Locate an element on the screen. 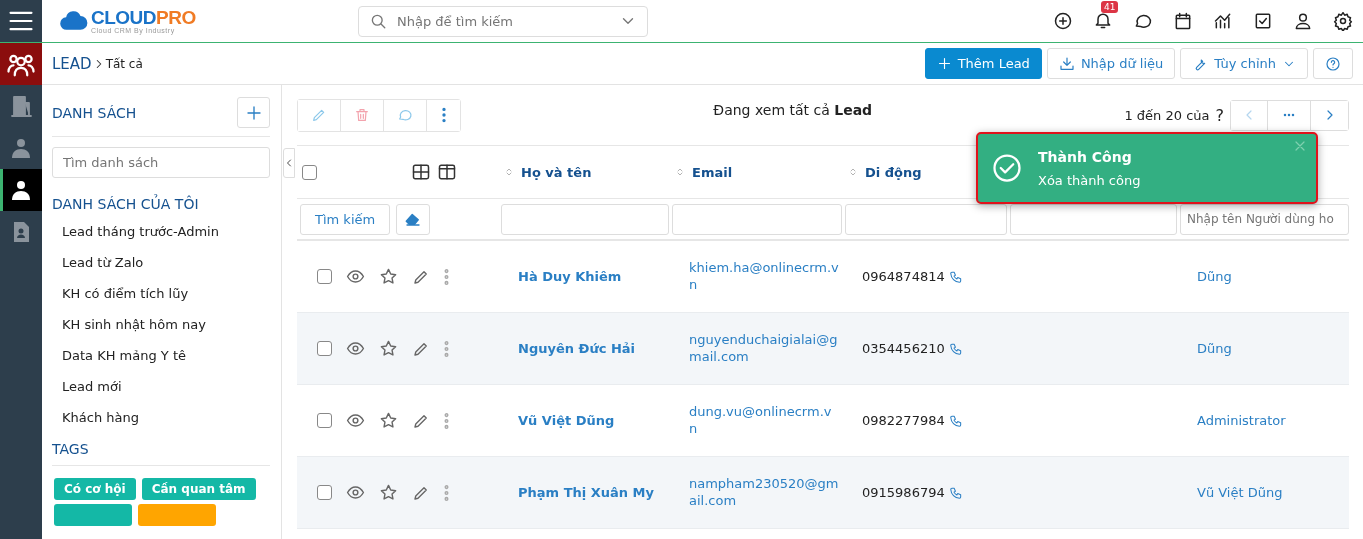  toast-message: Xóa thành công is located at coordinates (1089, 180).